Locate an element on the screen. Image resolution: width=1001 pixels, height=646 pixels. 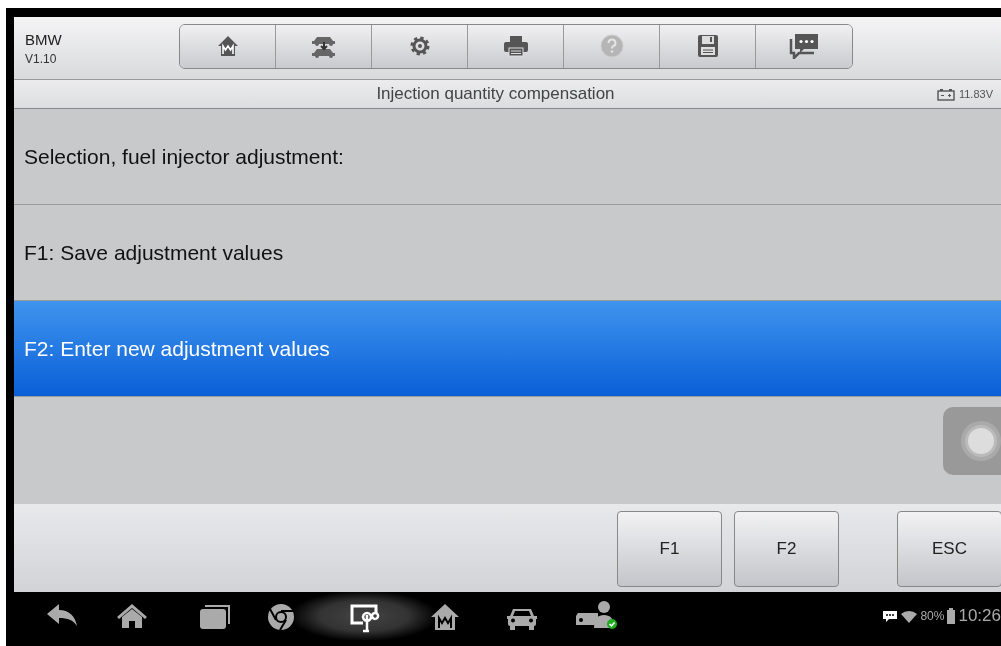
car-battery-icon is located at coordinates (945, 94).